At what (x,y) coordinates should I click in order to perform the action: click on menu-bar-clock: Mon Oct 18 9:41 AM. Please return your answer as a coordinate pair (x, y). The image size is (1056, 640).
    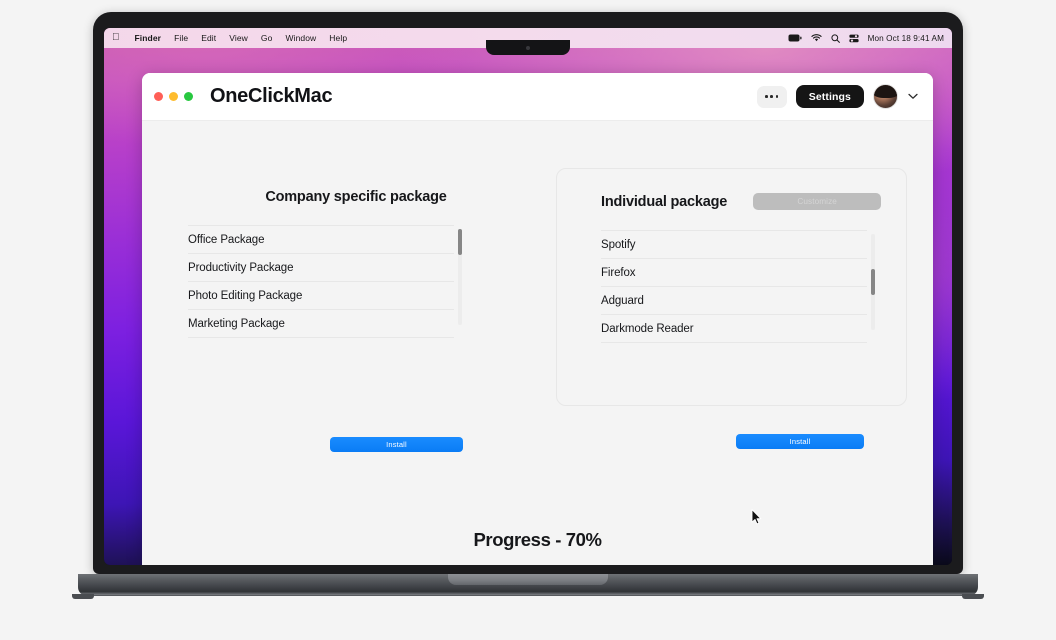
    Looking at the image, I should click on (906, 38).